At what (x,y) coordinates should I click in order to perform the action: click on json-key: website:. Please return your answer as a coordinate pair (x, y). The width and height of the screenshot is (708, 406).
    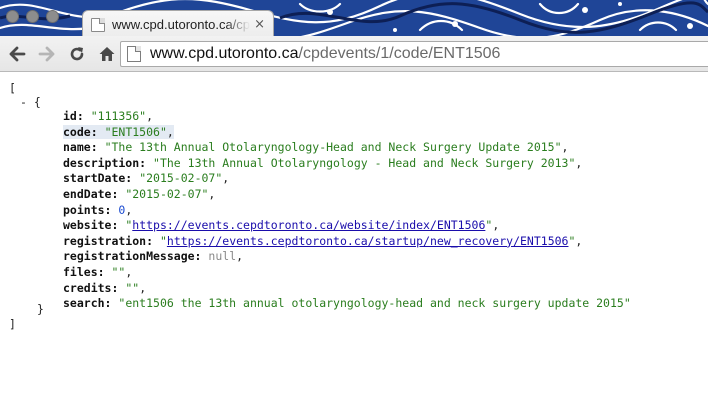
    Looking at the image, I should click on (91, 225).